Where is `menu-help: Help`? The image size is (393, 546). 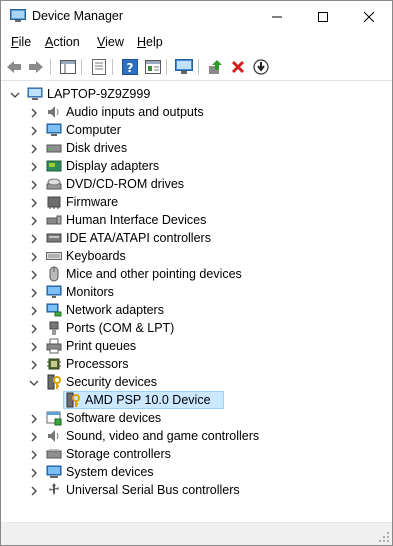
menu-help: Help is located at coordinates (150, 42).